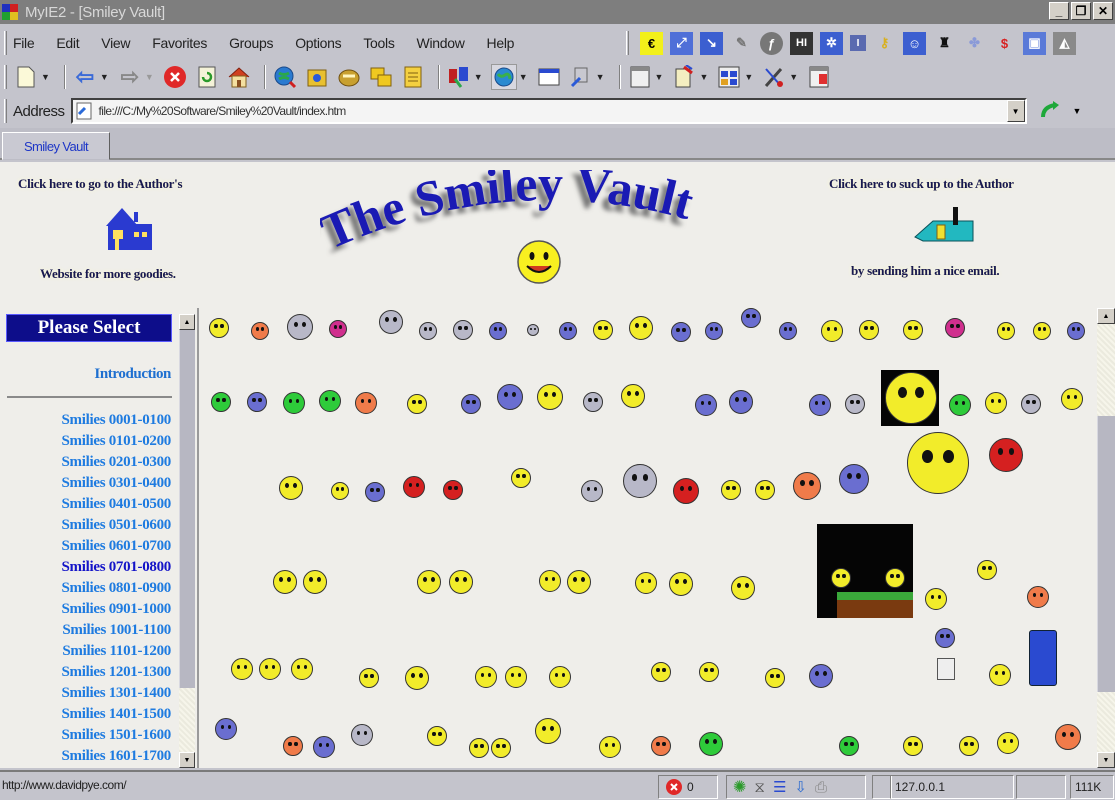  I want to click on gallery-scroll-track-bottom, so click(1106, 722).